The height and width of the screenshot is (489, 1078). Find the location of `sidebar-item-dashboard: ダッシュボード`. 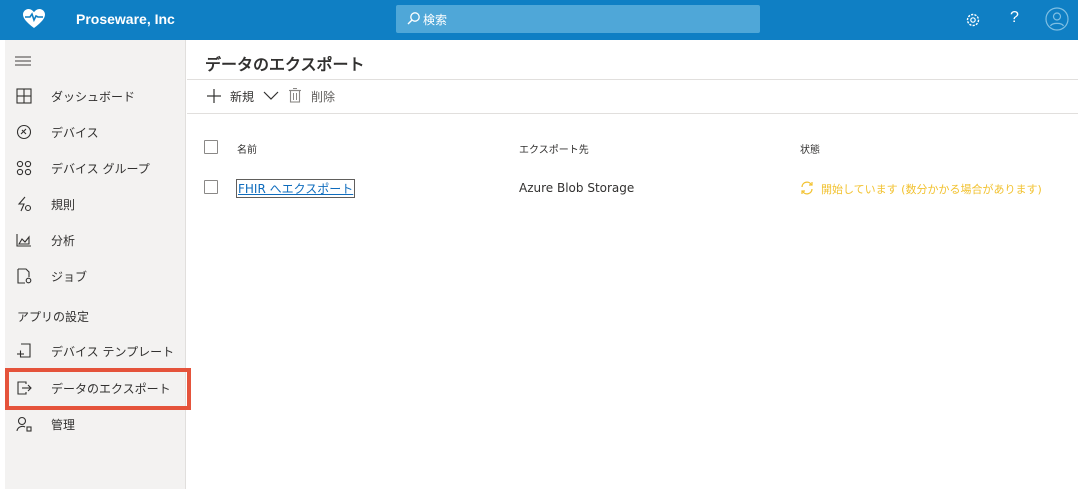

sidebar-item-dashboard: ダッシュボード is located at coordinates (95, 96).